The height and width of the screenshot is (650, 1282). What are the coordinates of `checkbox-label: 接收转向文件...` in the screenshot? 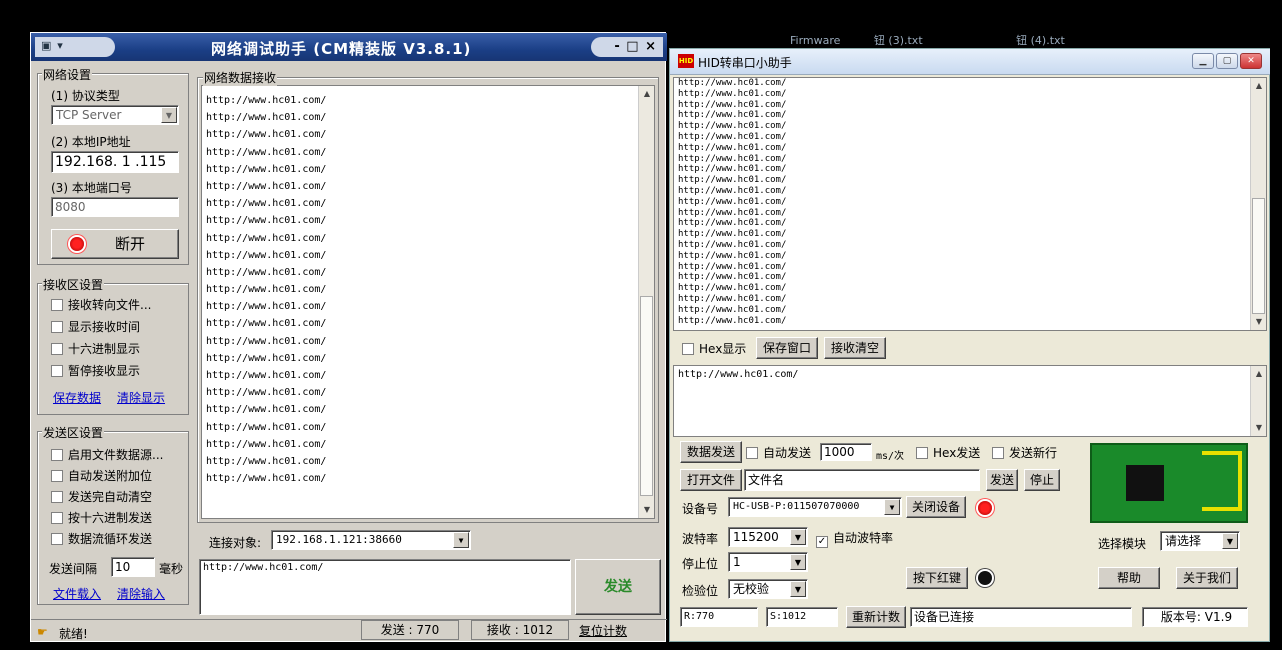 It's located at (110, 305).